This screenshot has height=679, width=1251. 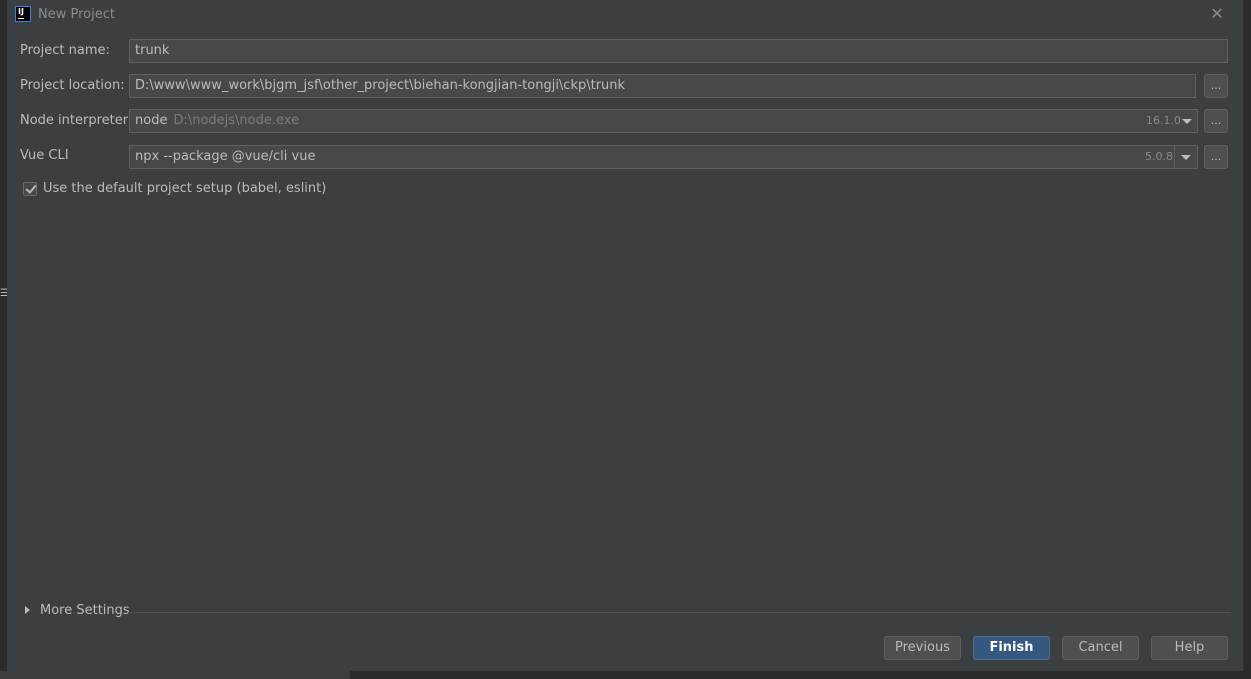 I want to click on node-interpreter-path: D:\nodejs\node.exe, so click(x=236, y=120).